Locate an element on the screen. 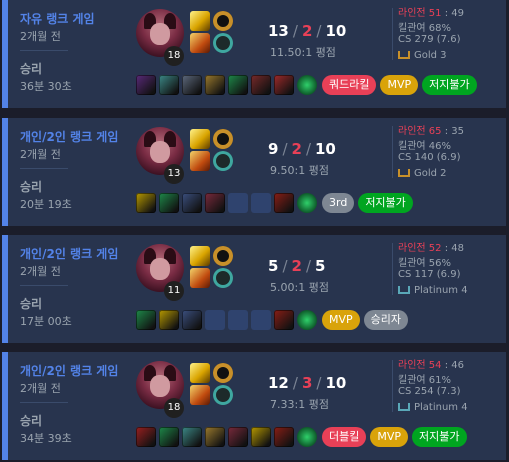  kda-ratio: 7.33:1 평점 is located at coordinates (299, 404).